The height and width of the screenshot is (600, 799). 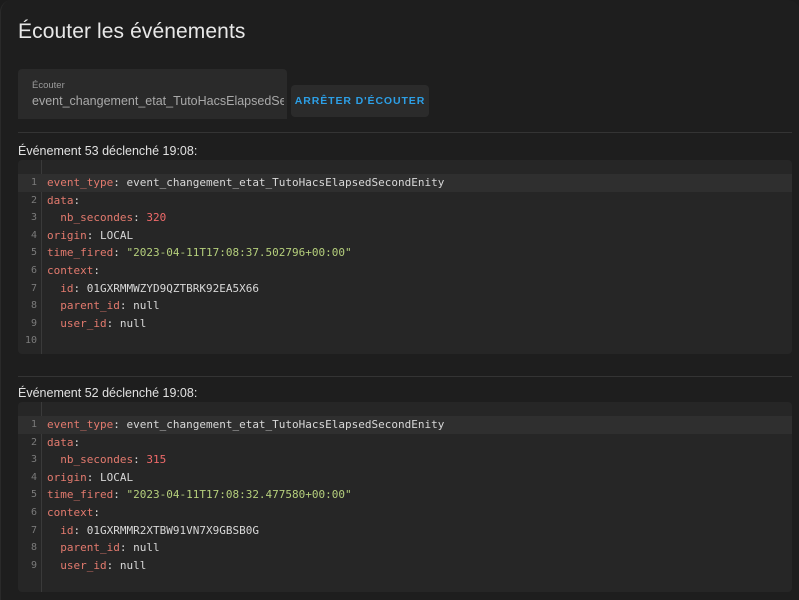 I want to click on code-text: id: 01GXRMMWZYD9QZTBRK92EA5X66, so click(x=153, y=289).